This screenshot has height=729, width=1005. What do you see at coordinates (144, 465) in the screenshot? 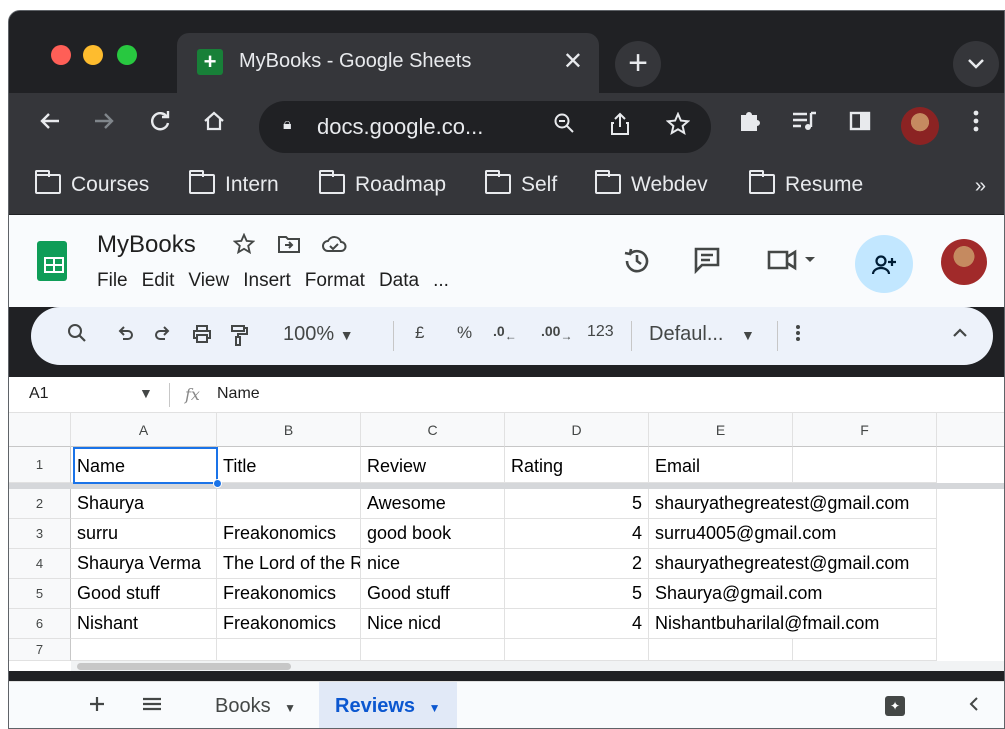
I see `grid-cell: Name` at bounding box center [144, 465].